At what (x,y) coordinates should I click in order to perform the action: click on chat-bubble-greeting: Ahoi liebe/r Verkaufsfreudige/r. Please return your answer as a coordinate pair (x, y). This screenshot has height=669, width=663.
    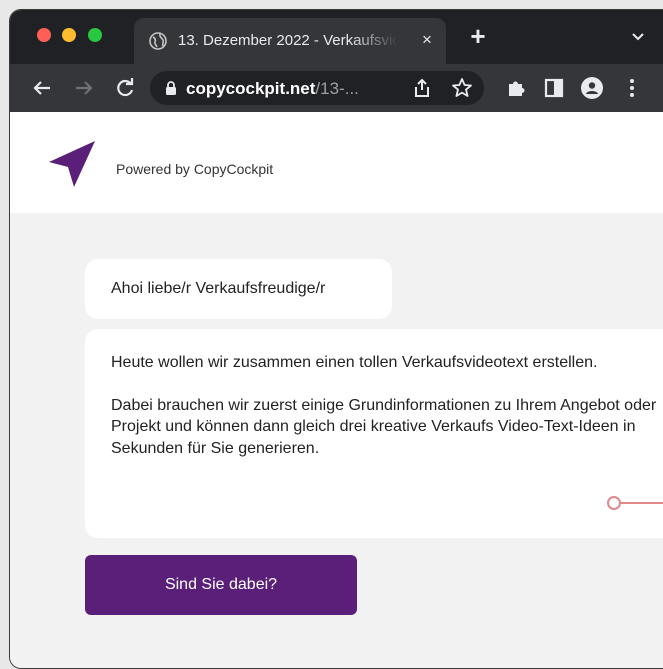
    Looking at the image, I should click on (238, 289).